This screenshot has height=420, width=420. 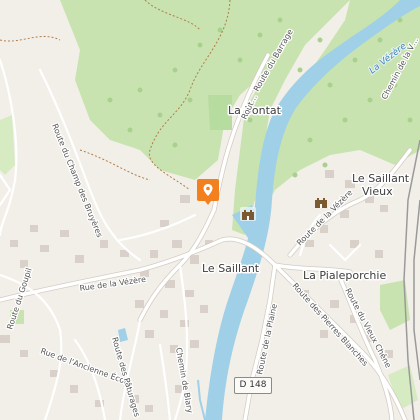 What do you see at coordinates (248, 214) in the screenshot?
I see `castle-icon` at bounding box center [248, 214].